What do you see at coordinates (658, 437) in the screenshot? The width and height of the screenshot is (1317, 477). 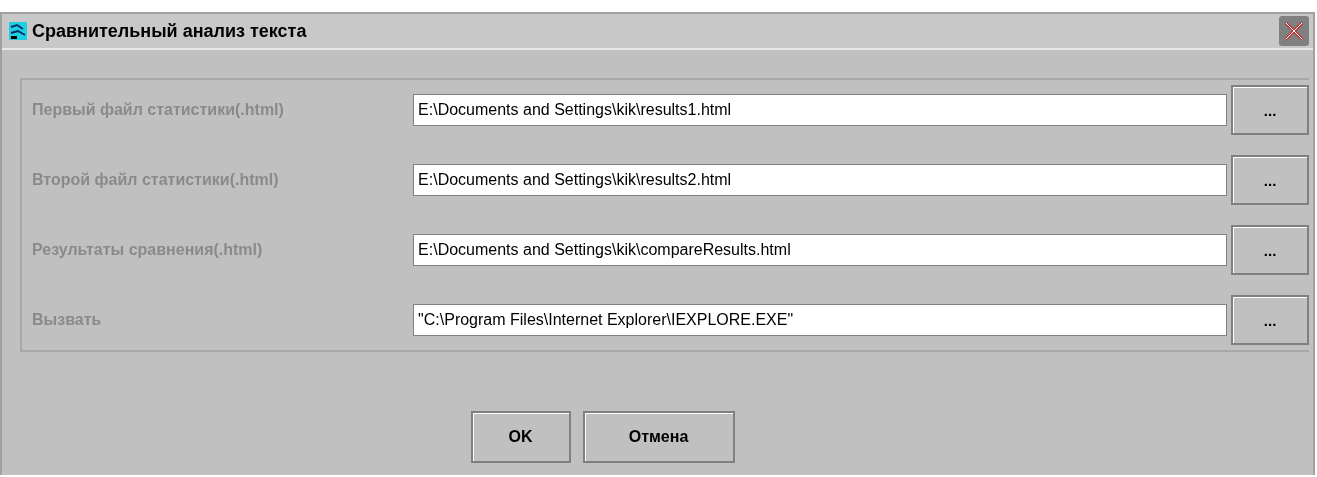 I see `dialog-button: Отмена` at bounding box center [658, 437].